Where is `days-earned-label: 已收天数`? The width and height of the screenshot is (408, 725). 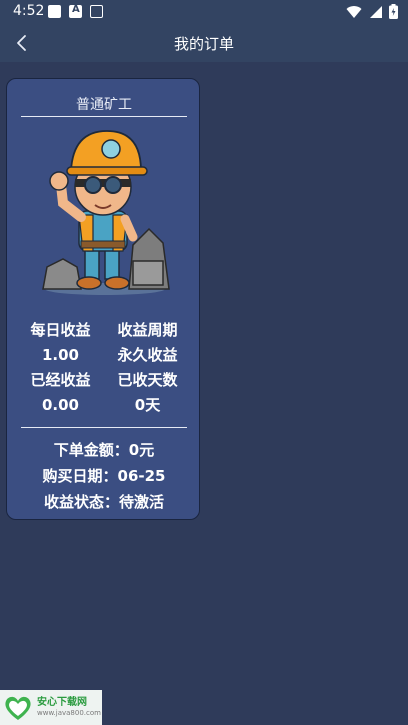 days-earned-label: 已收天数 is located at coordinates (147, 380).